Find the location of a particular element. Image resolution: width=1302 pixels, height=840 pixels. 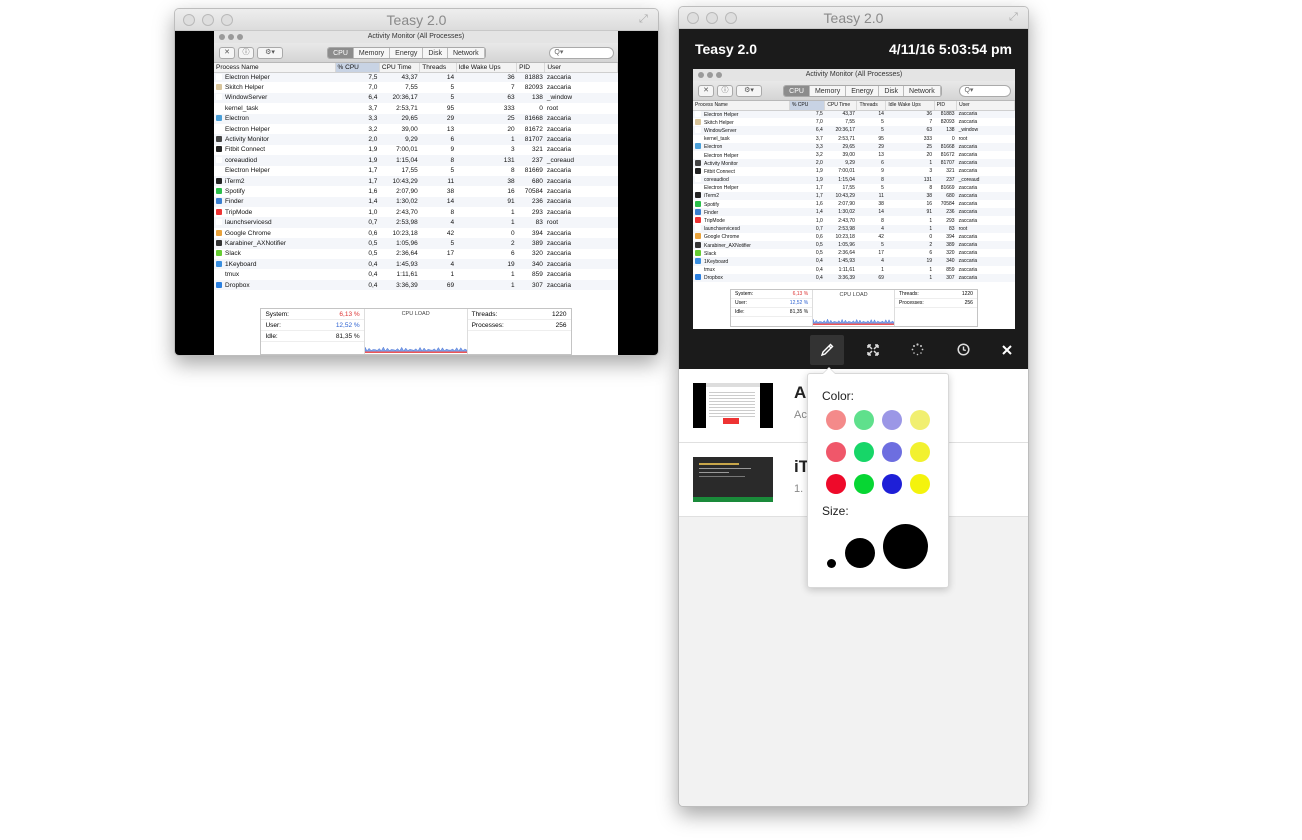

size-large-option is located at coordinates (905, 546).